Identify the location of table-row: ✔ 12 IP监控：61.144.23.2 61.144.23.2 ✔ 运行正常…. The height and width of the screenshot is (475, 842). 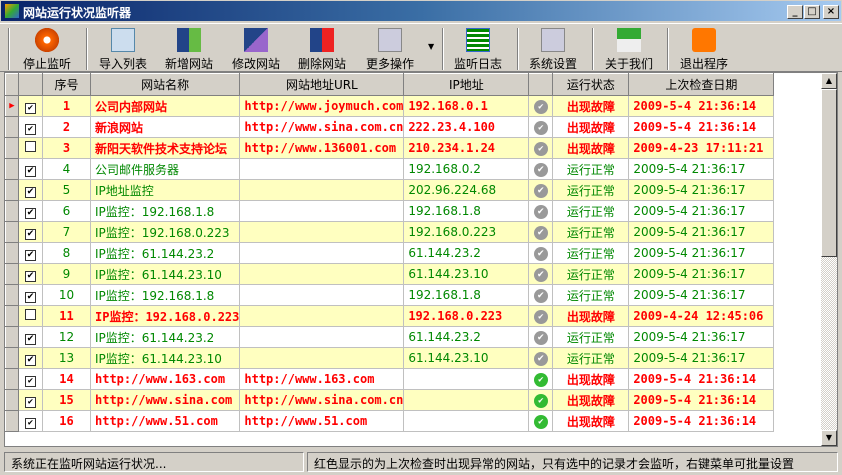
(390, 337).